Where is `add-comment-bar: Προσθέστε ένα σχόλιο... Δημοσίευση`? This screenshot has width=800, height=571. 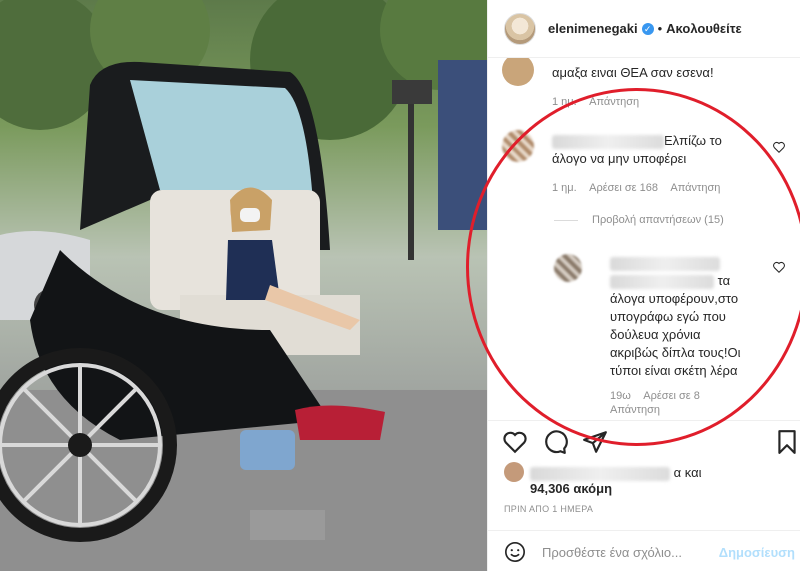 add-comment-bar: Προσθέστε ένα σχόλιο... Δημοσίευση is located at coordinates (644, 550).